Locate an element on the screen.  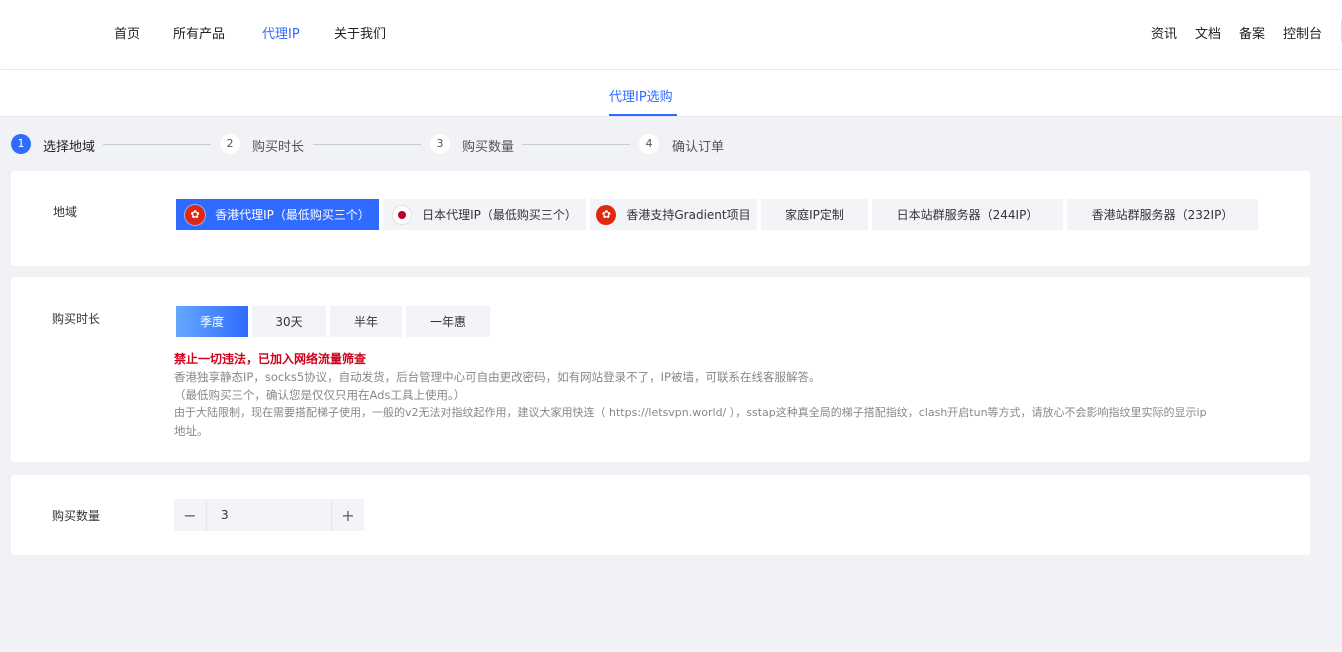
nav-docs: 文档 is located at coordinates (1208, 32).